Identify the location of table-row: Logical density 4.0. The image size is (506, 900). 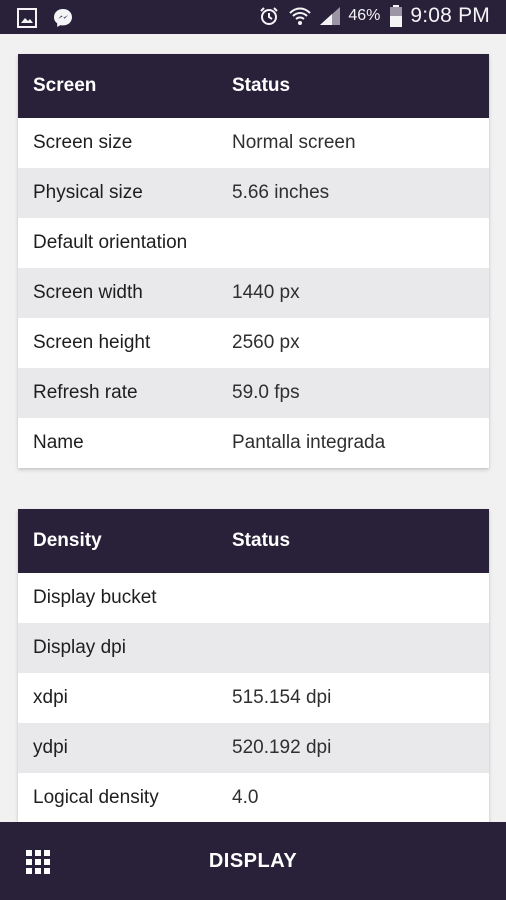
(253, 798).